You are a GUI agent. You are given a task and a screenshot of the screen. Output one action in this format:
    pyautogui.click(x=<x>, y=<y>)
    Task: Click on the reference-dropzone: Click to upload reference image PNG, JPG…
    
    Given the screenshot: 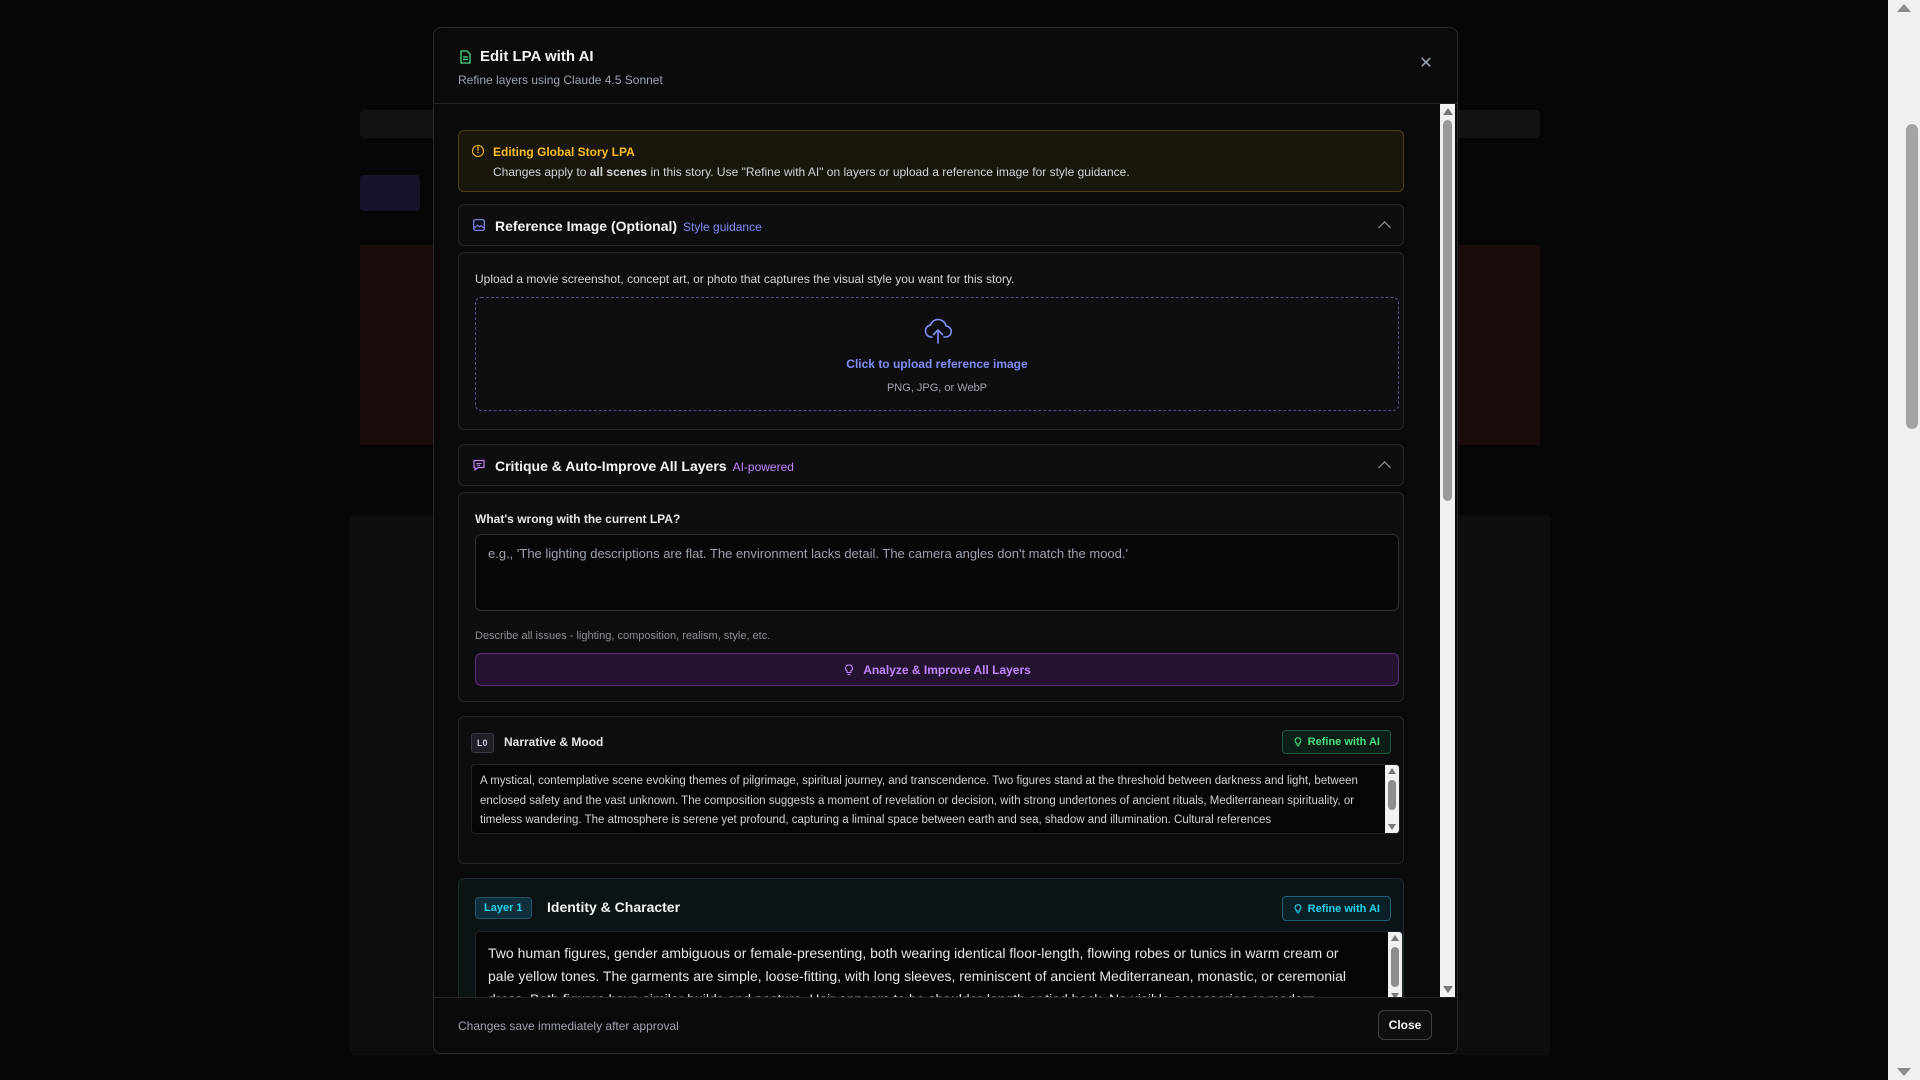 What is the action you would take?
    pyautogui.click(x=937, y=354)
    